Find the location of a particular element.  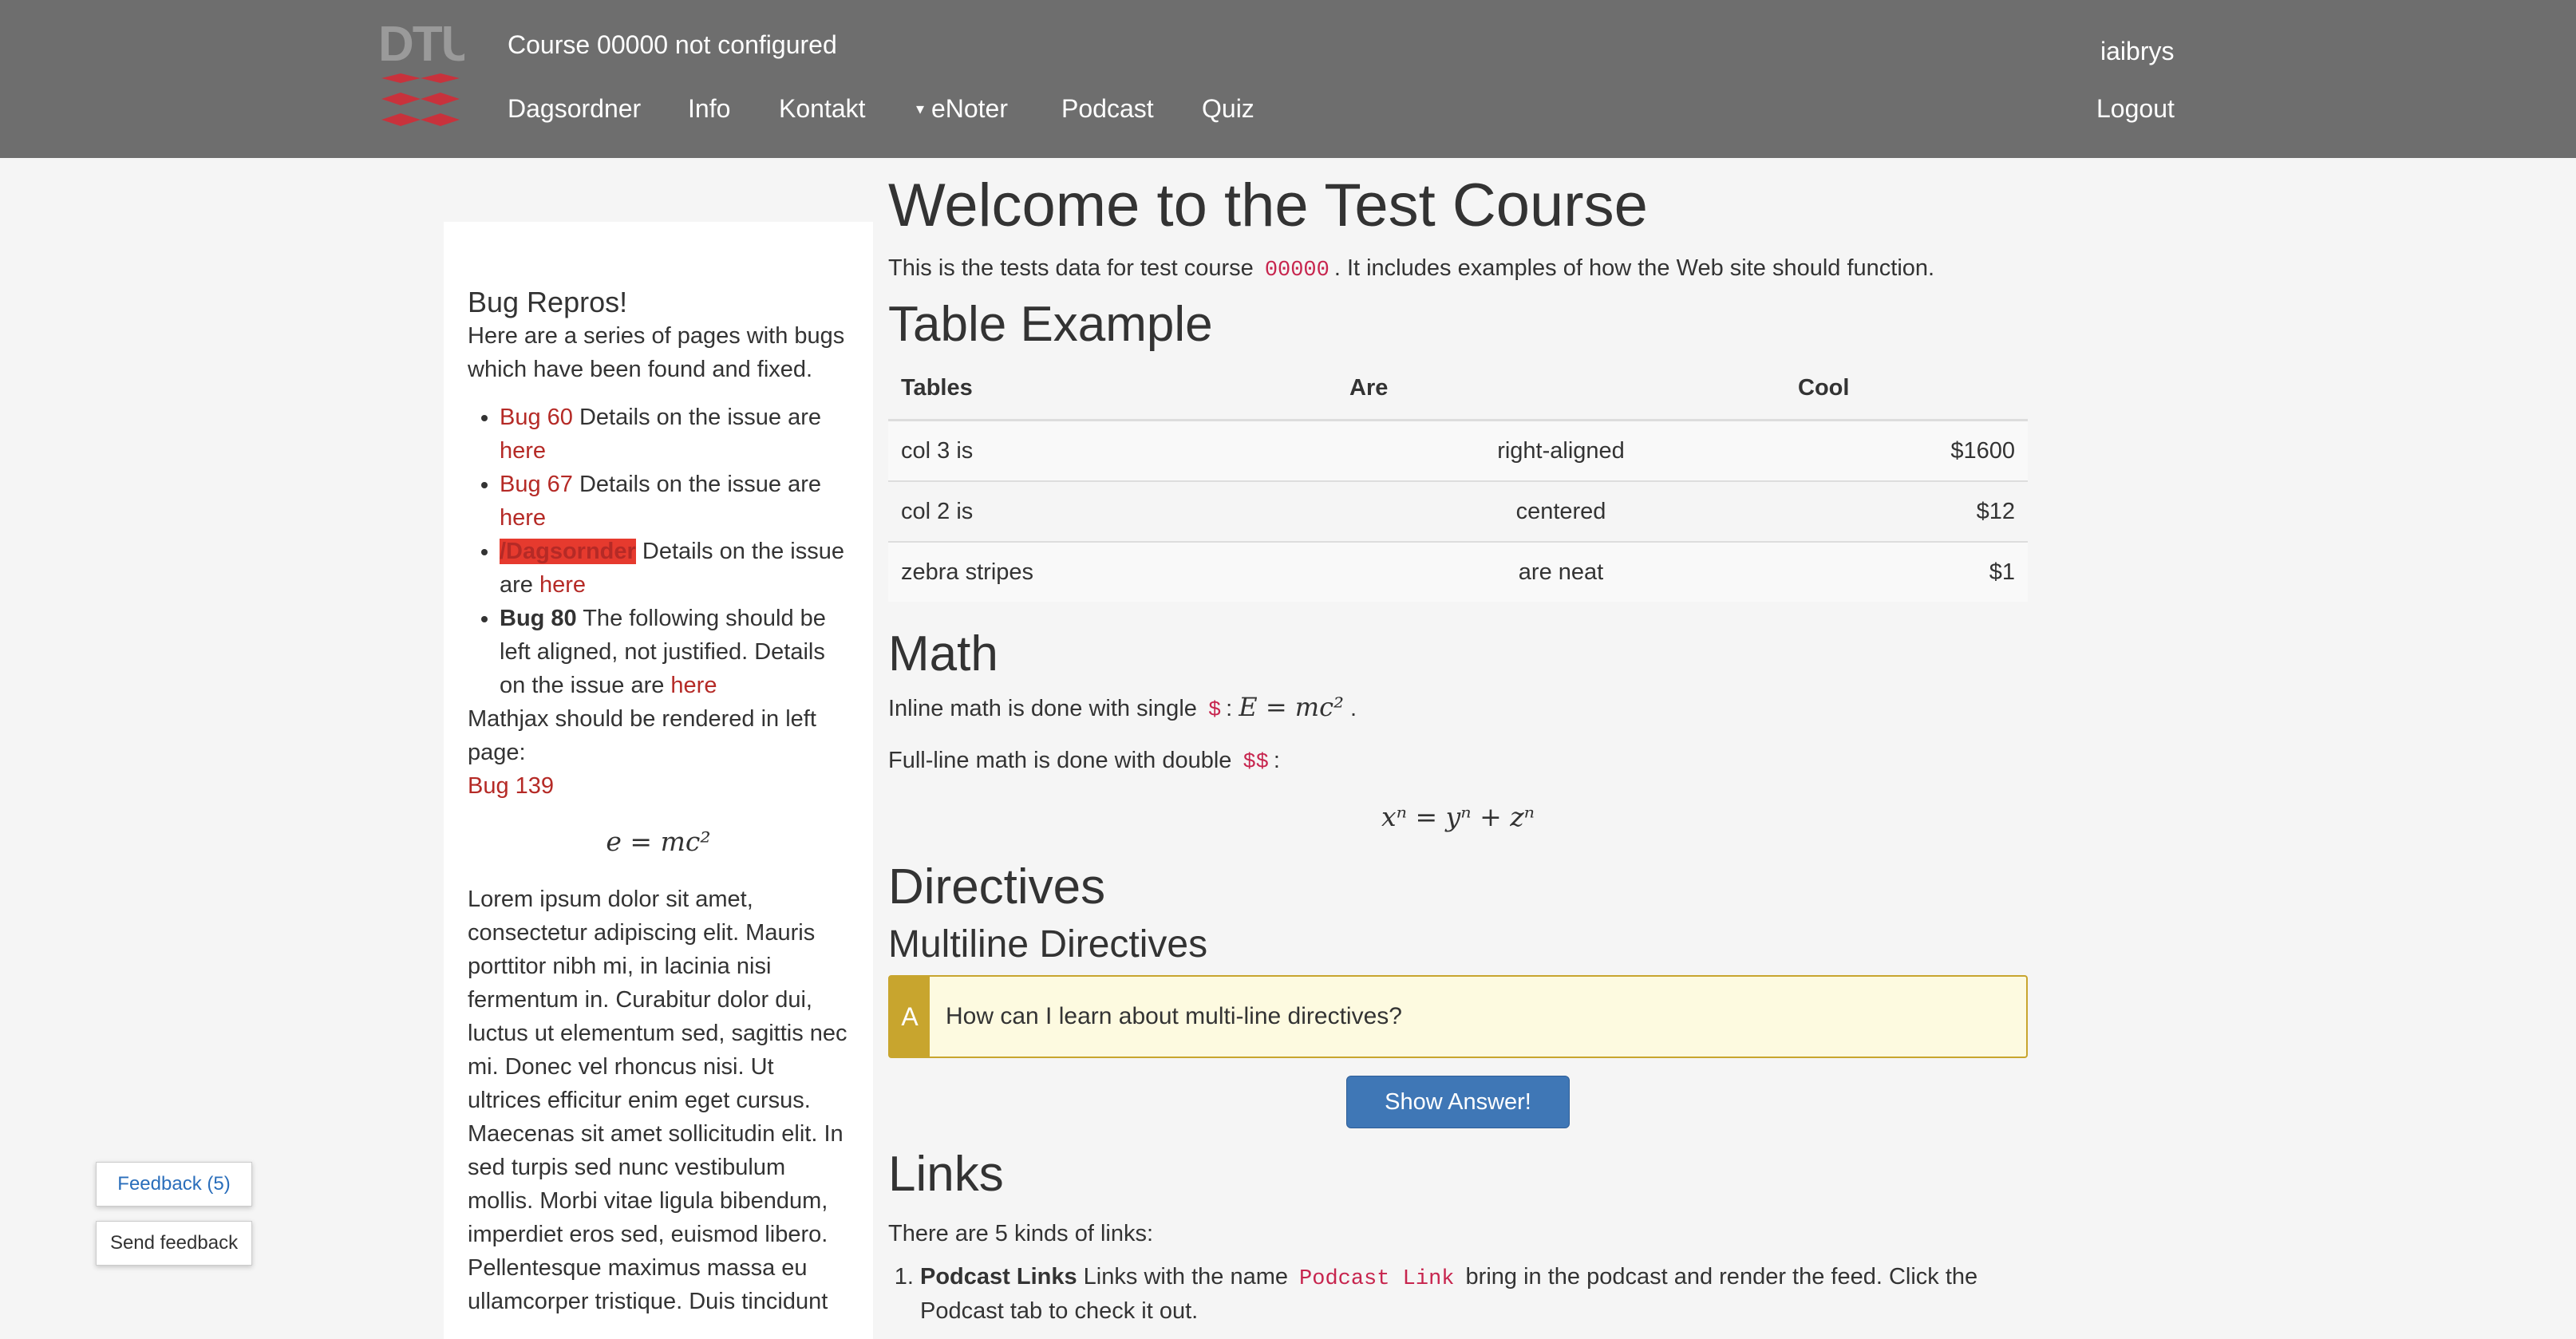

table-row: col 2 is centered $12 is located at coordinates (1458, 511).